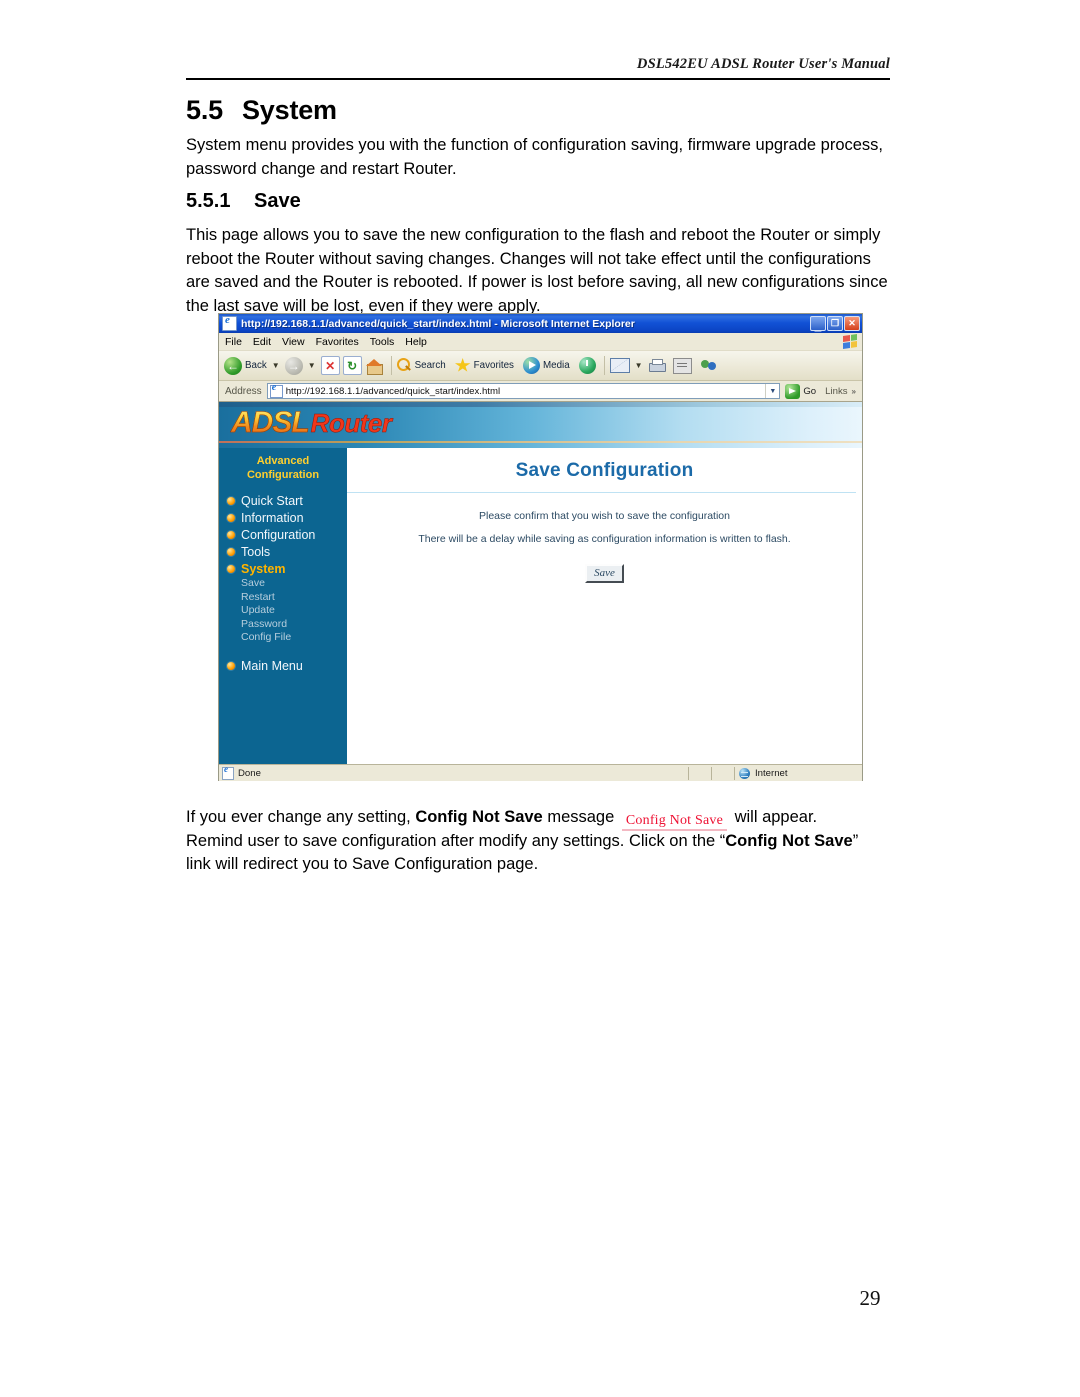 The height and width of the screenshot is (1397, 1080). I want to click on media-icon, so click(531, 365).